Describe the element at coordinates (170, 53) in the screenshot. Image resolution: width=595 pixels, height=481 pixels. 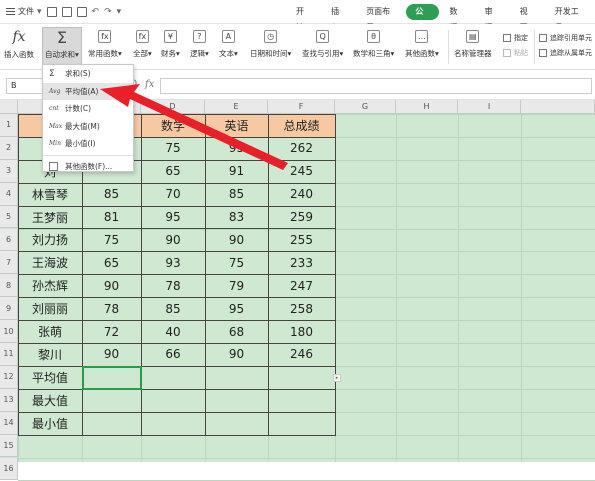
I see `finance-label: 财务▾` at that location.